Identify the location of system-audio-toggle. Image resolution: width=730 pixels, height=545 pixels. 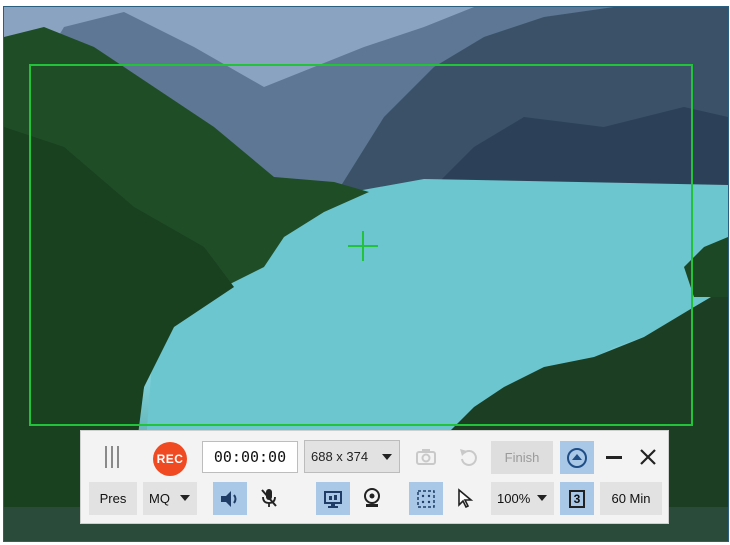
(230, 498).